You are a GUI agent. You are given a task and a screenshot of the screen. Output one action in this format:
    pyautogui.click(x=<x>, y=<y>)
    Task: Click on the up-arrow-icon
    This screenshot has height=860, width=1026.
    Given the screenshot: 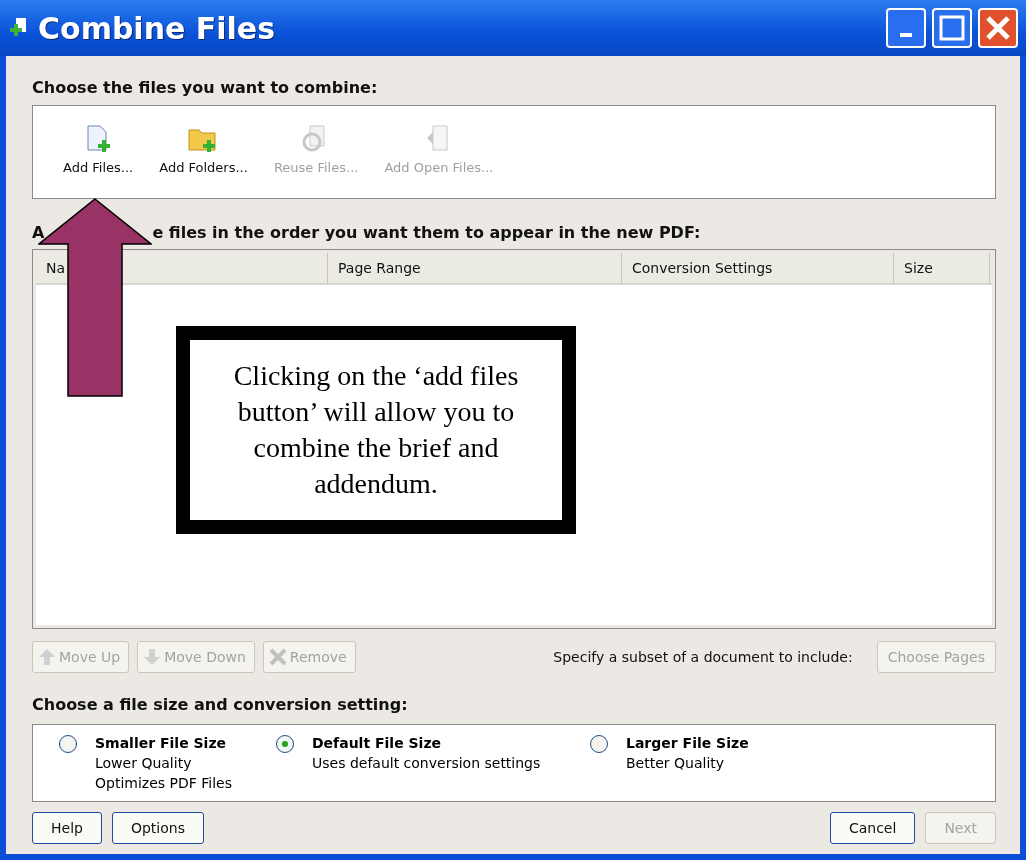 What is the action you would take?
    pyautogui.click(x=47, y=657)
    